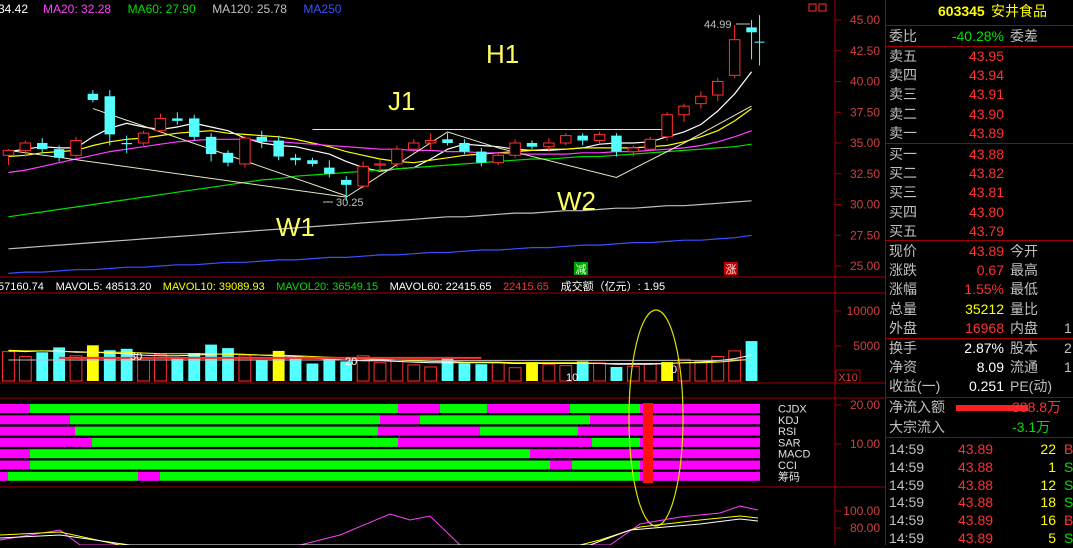 Image resolution: width=1073 pixels, height=548 pixels. Describe the element at coordinates (648, 443) in the screenshot. I see `signal-highlight-bar` at that location.